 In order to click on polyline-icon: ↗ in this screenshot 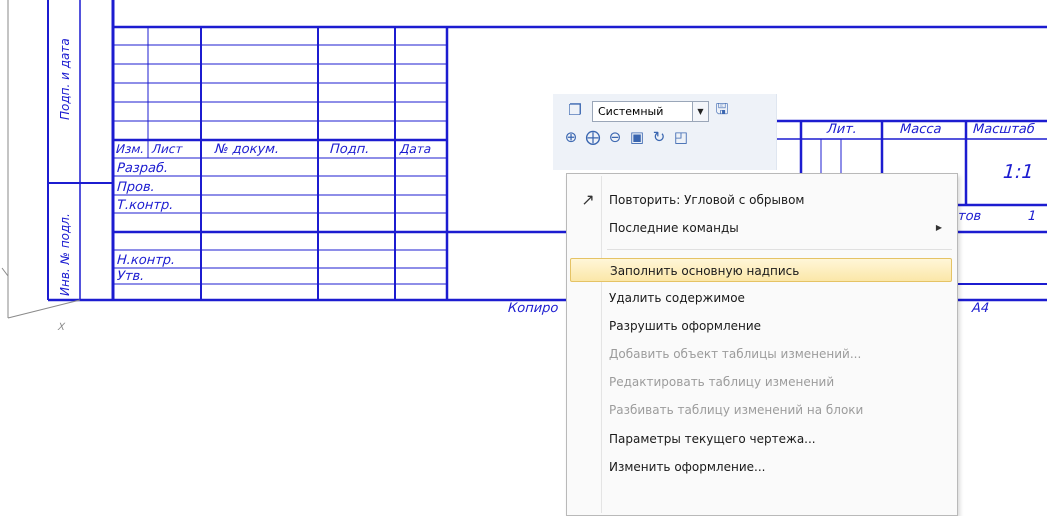, I will do `click(588, 199)`.